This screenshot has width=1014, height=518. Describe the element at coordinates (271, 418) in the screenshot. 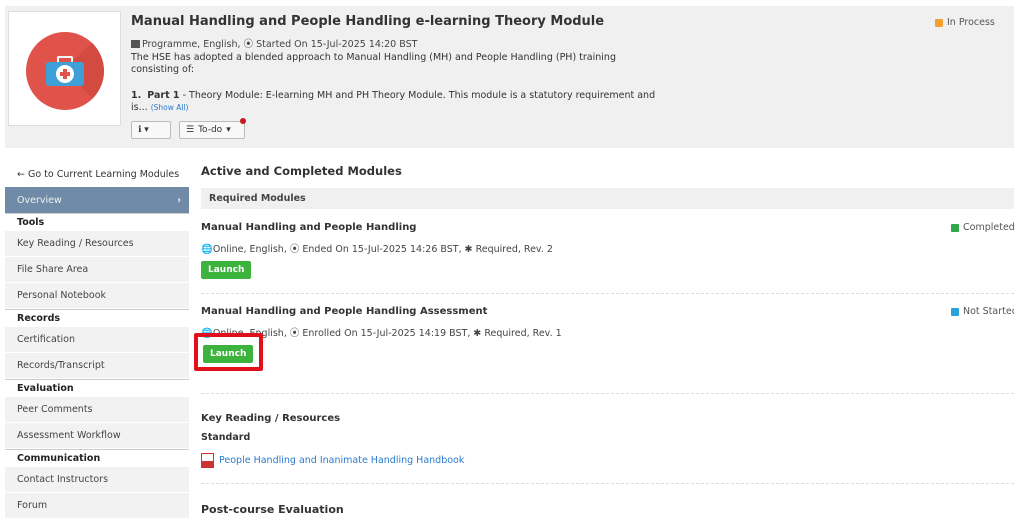

I see `key-reading-title: Key Reading / Resources` at that location.